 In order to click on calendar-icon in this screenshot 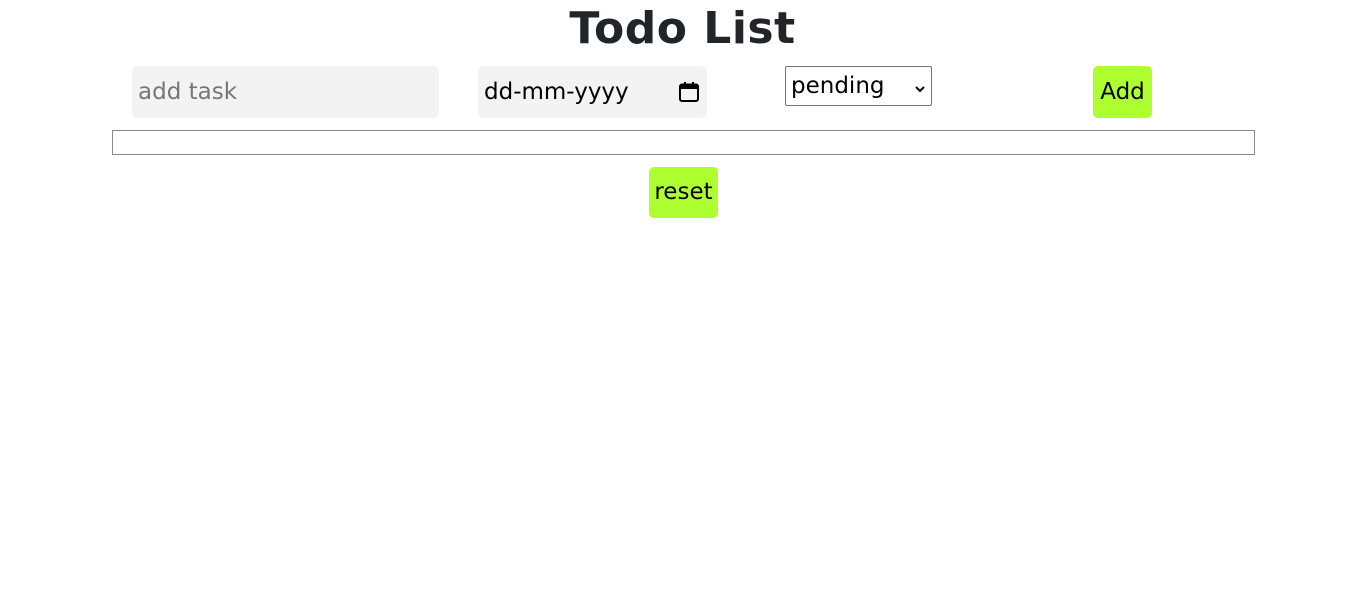, I will do `click(689, 92)`.